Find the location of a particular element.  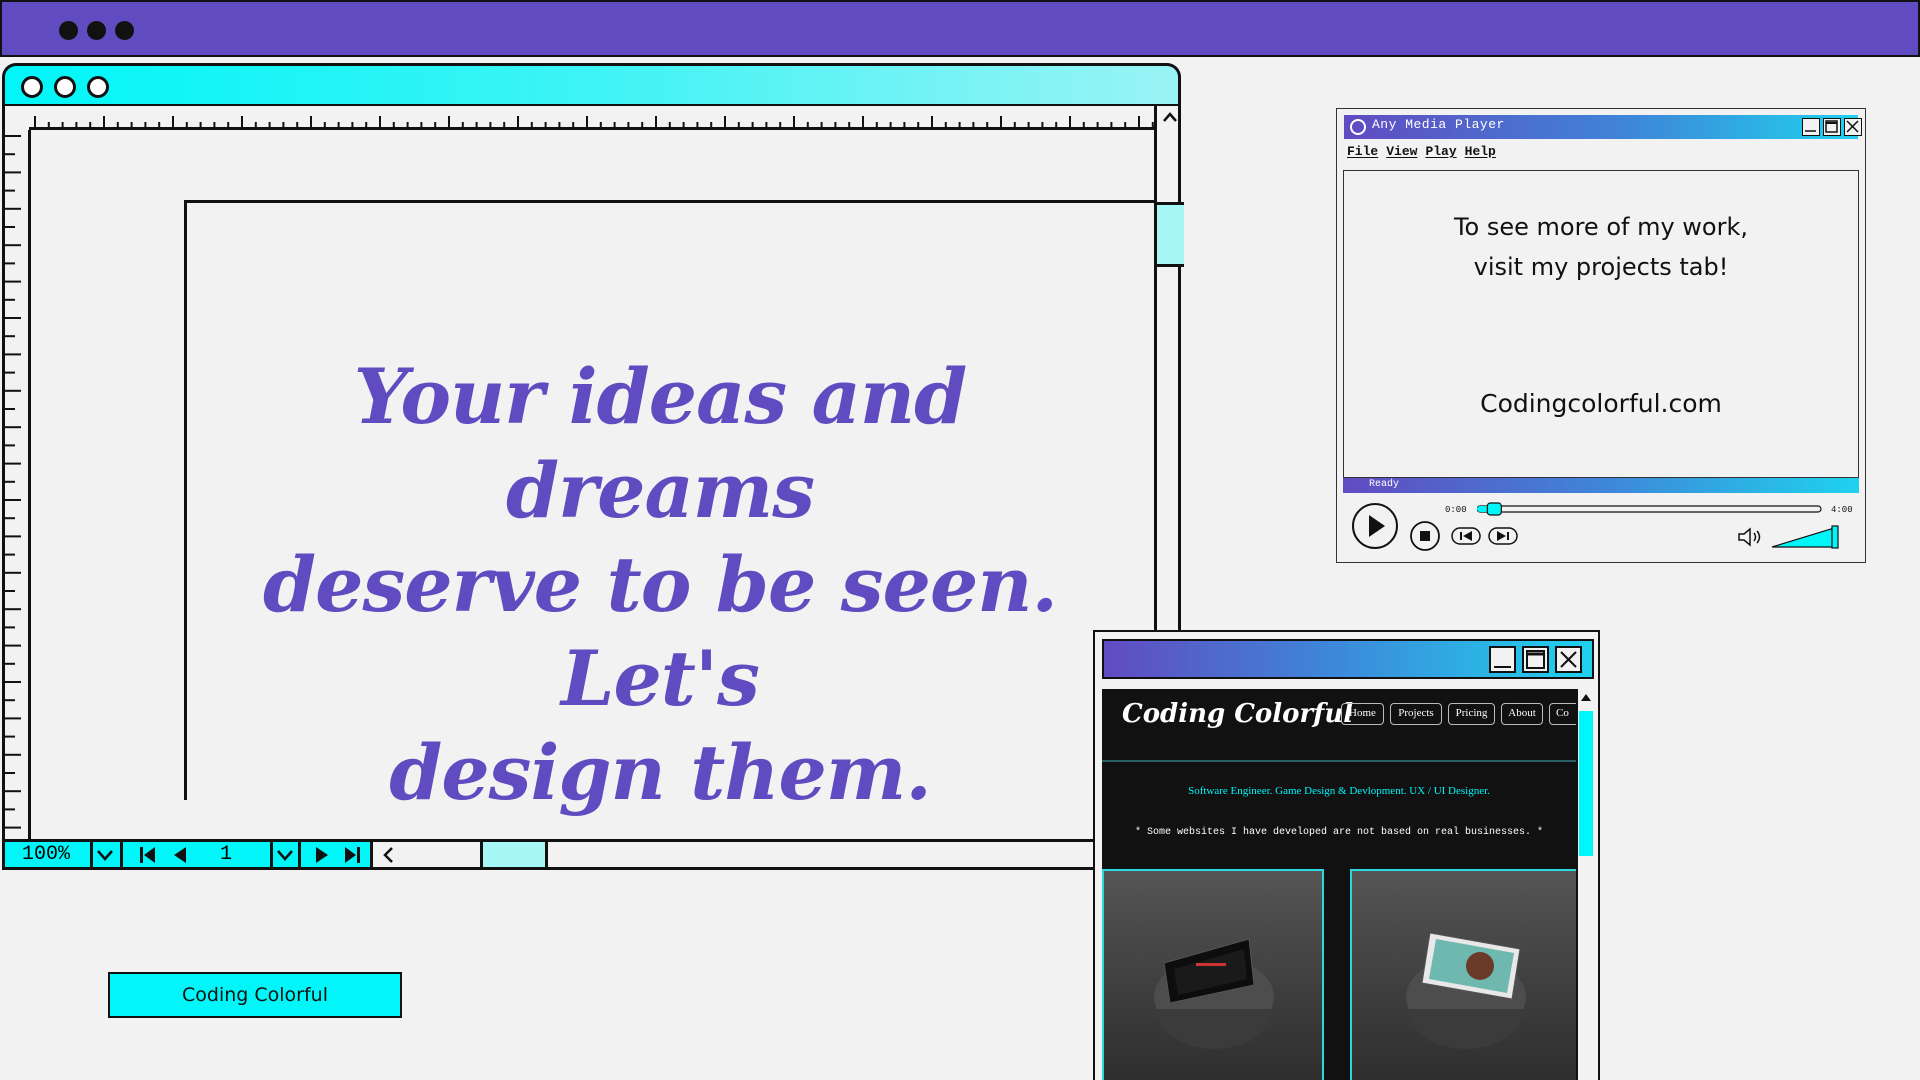

site-logo: Coding Colorful is located at coordinates (1237, 714).